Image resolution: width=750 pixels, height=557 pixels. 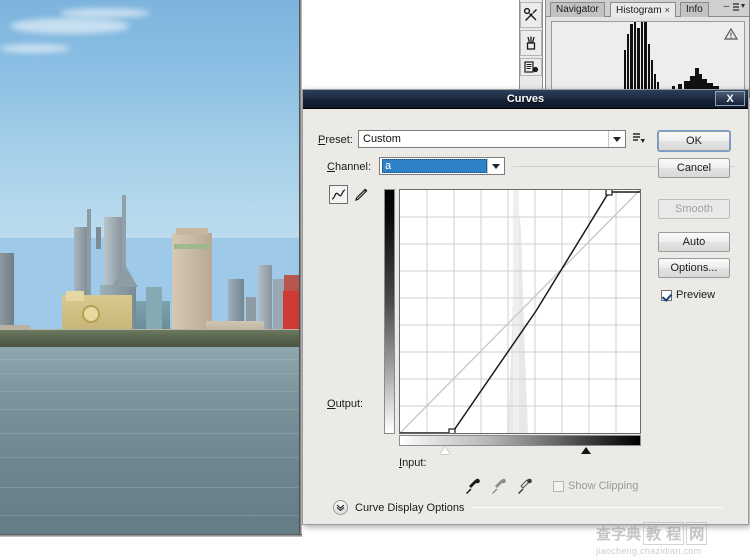 What do you see at coordinates (410, 507) in the screenshot?
I see `curve-display-options-label: Curve Display Options` at bounding box center [410, 507].